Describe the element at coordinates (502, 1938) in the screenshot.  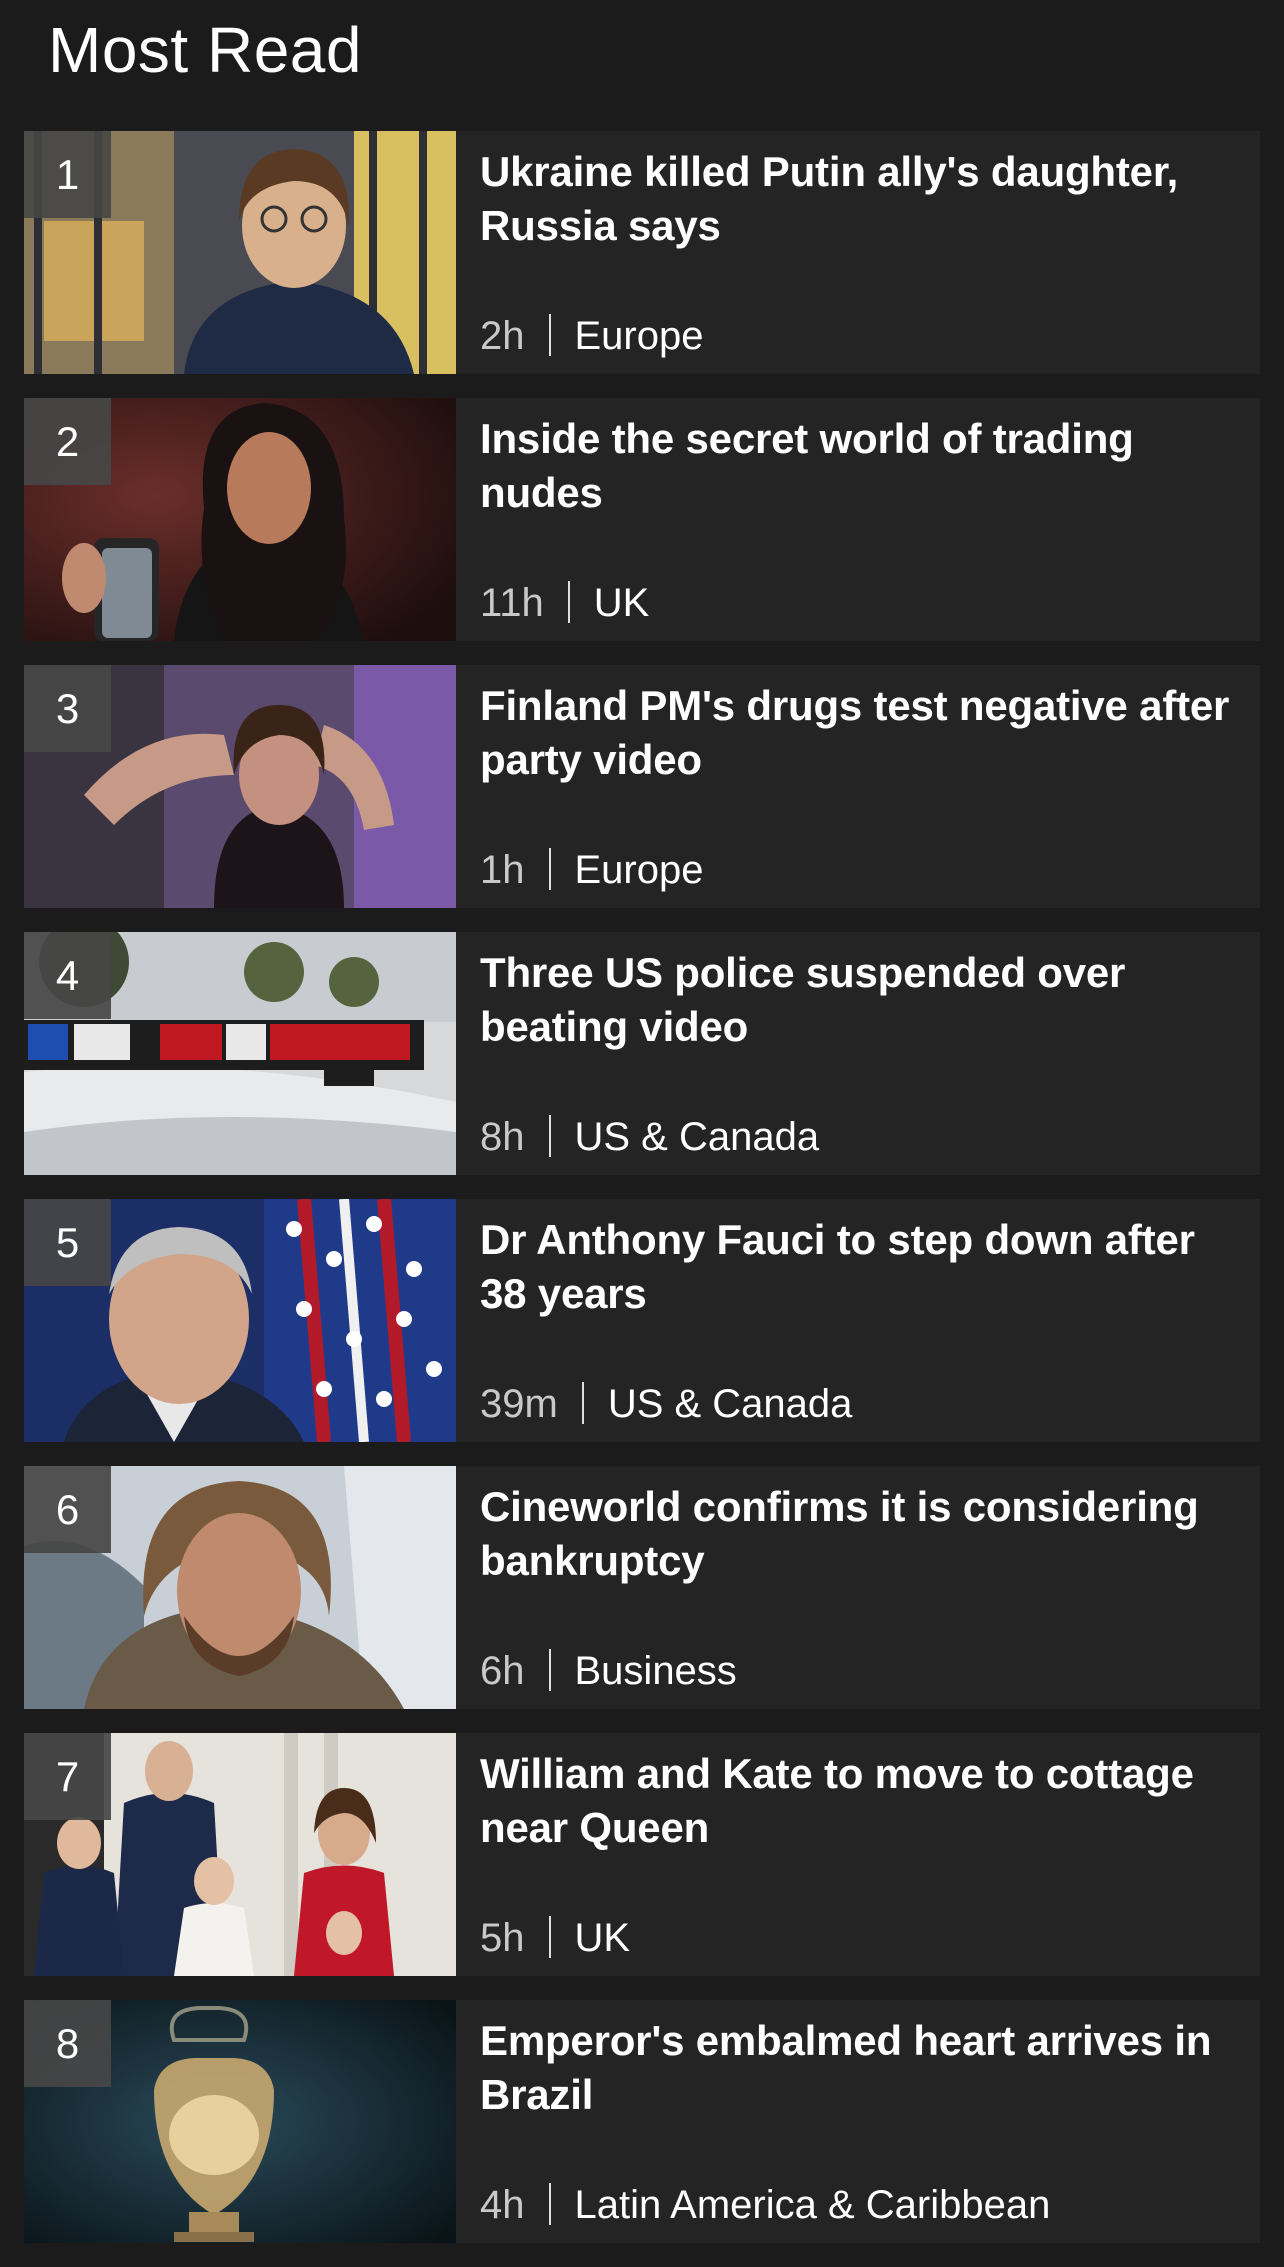
I see `article-time: 5h` at that location.